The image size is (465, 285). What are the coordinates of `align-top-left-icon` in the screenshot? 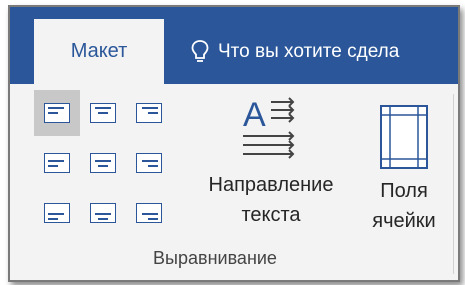 It's located at (57, 113).